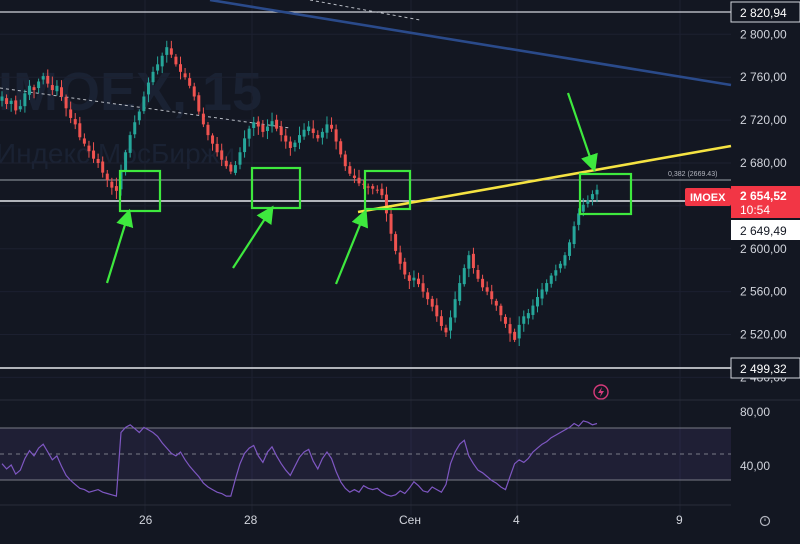 This screenshot has width=800, height=544. I want to click on candle, so click(199, 103).